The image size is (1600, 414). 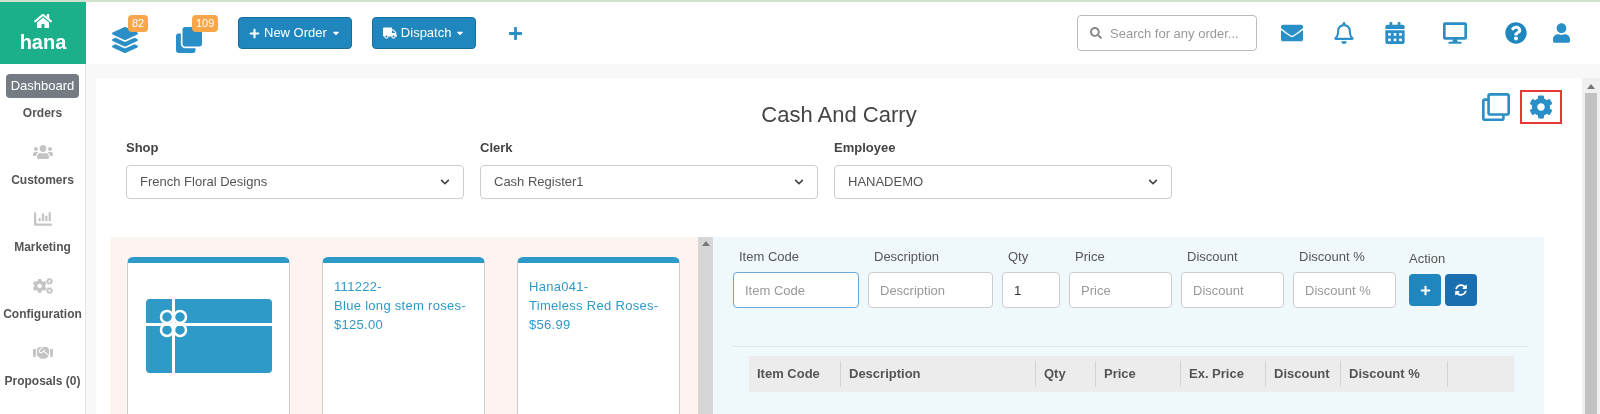 I want to click on dispatch-button: Dispatch, so click(x=424, y=33).